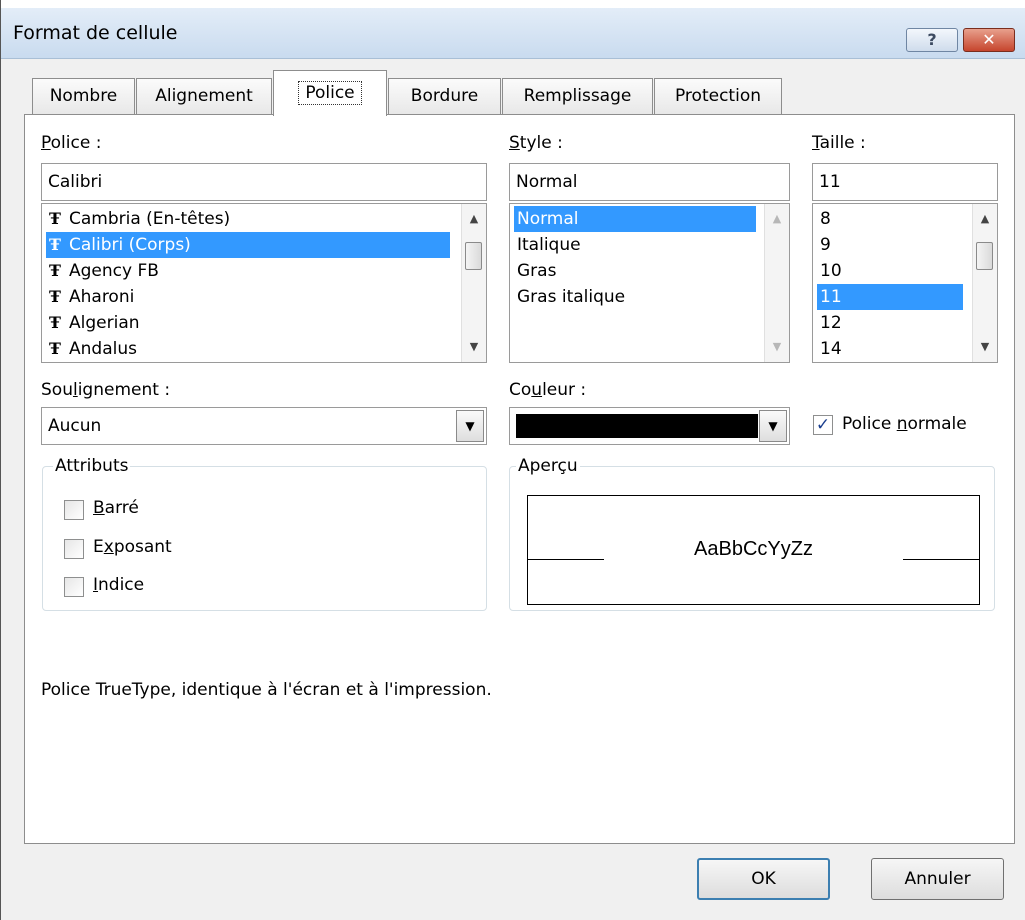 The height and width of the screenshot is (920, 1025). Describe the element at coordinates (514, 143) in the screenshot. I see `style-label-accesskey: S` at that location.